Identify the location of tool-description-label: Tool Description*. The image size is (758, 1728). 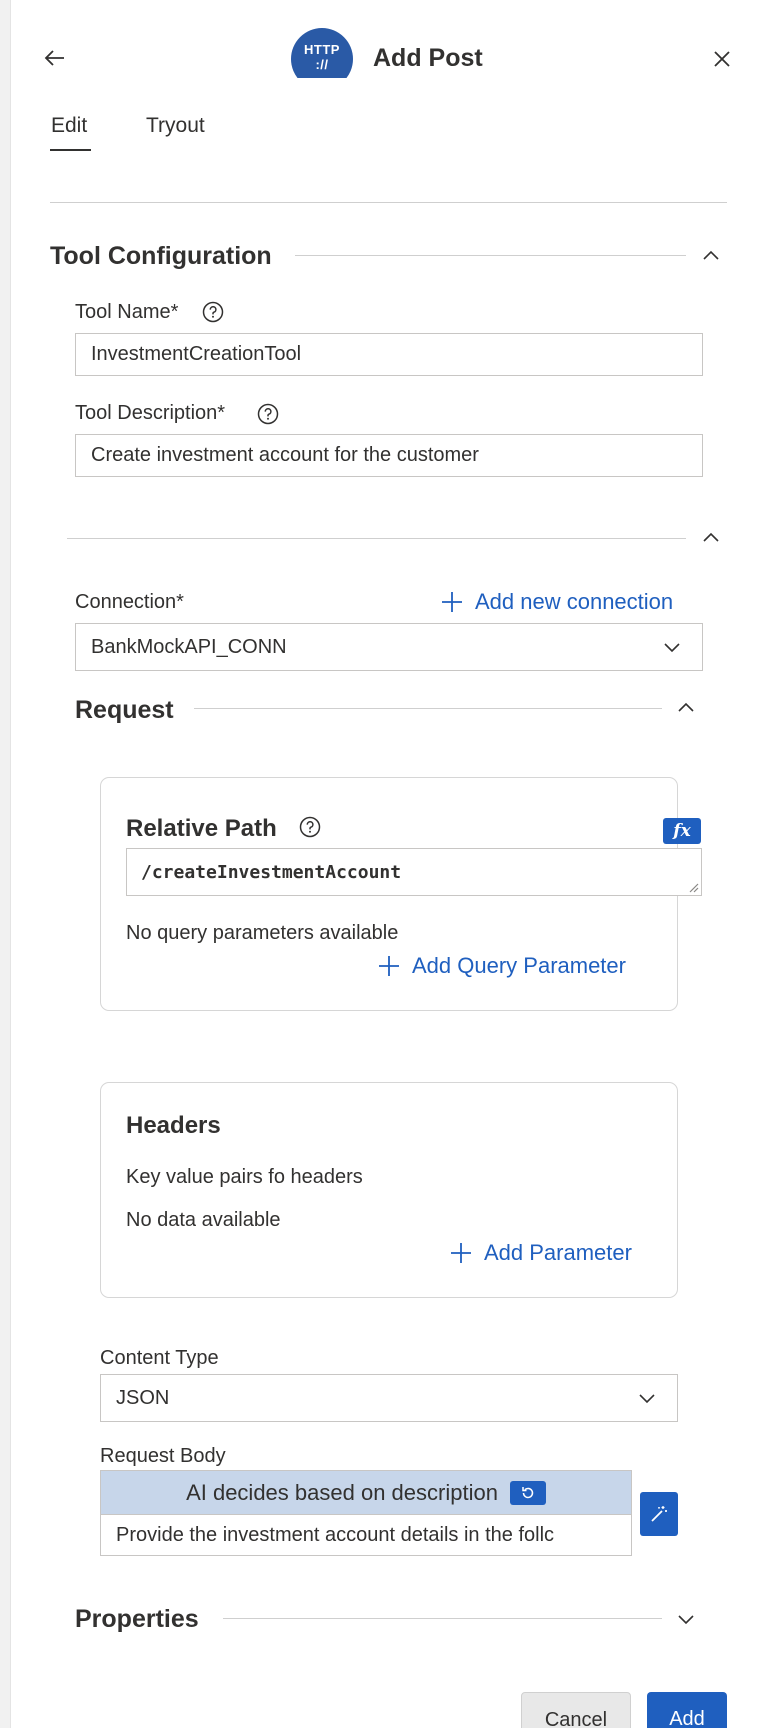
(150, 413).